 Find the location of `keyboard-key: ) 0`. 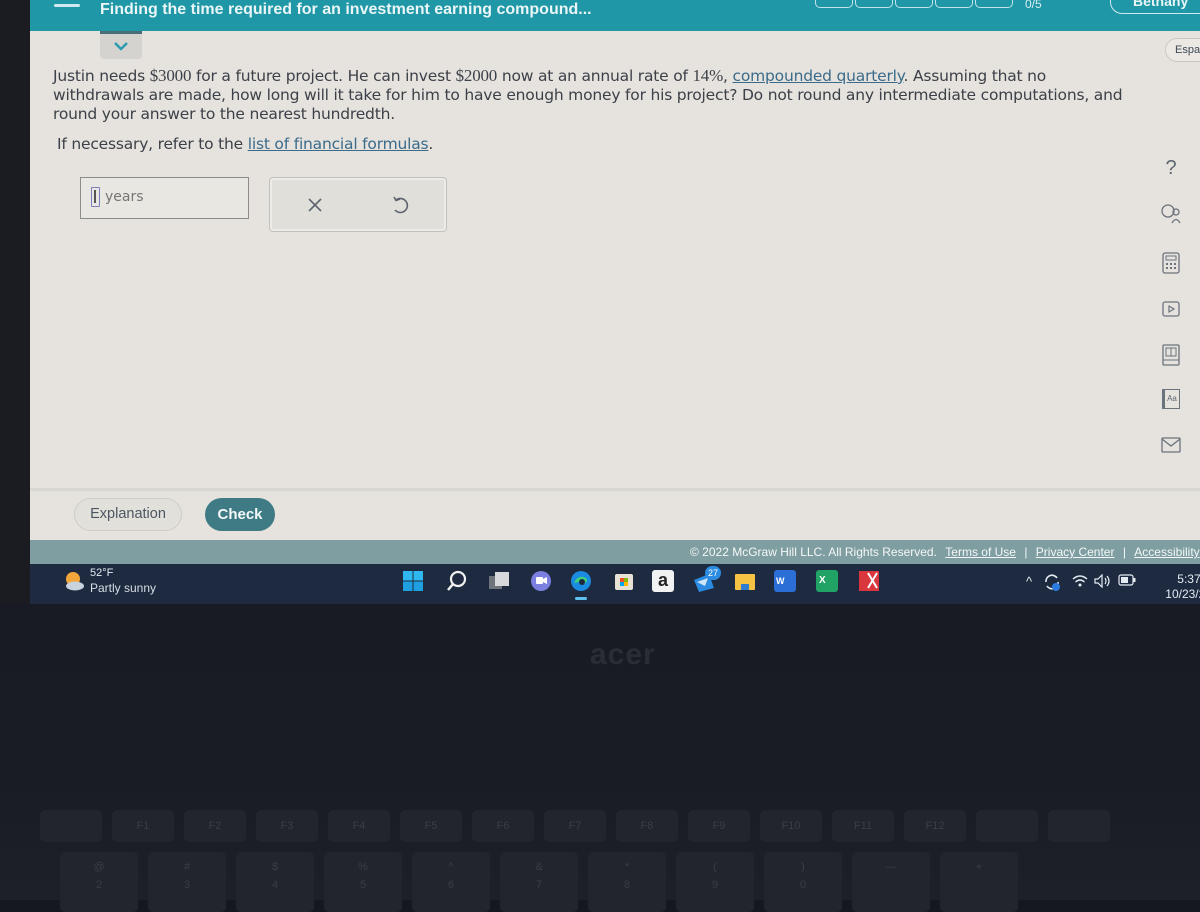

keyboard-key: ) 0 is located at coordinates (803, 882).